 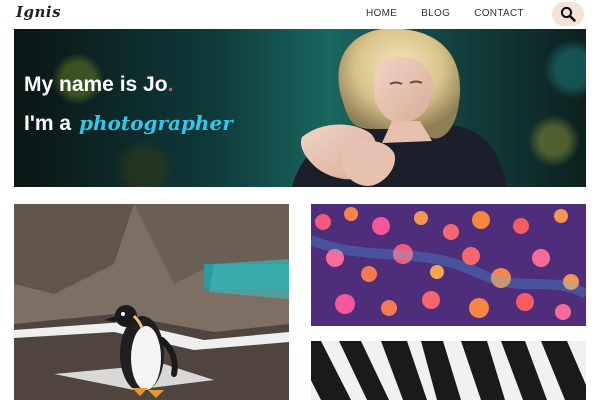 I want to click on hero-name-text: My name is Jo, so click(x=96, y=84).